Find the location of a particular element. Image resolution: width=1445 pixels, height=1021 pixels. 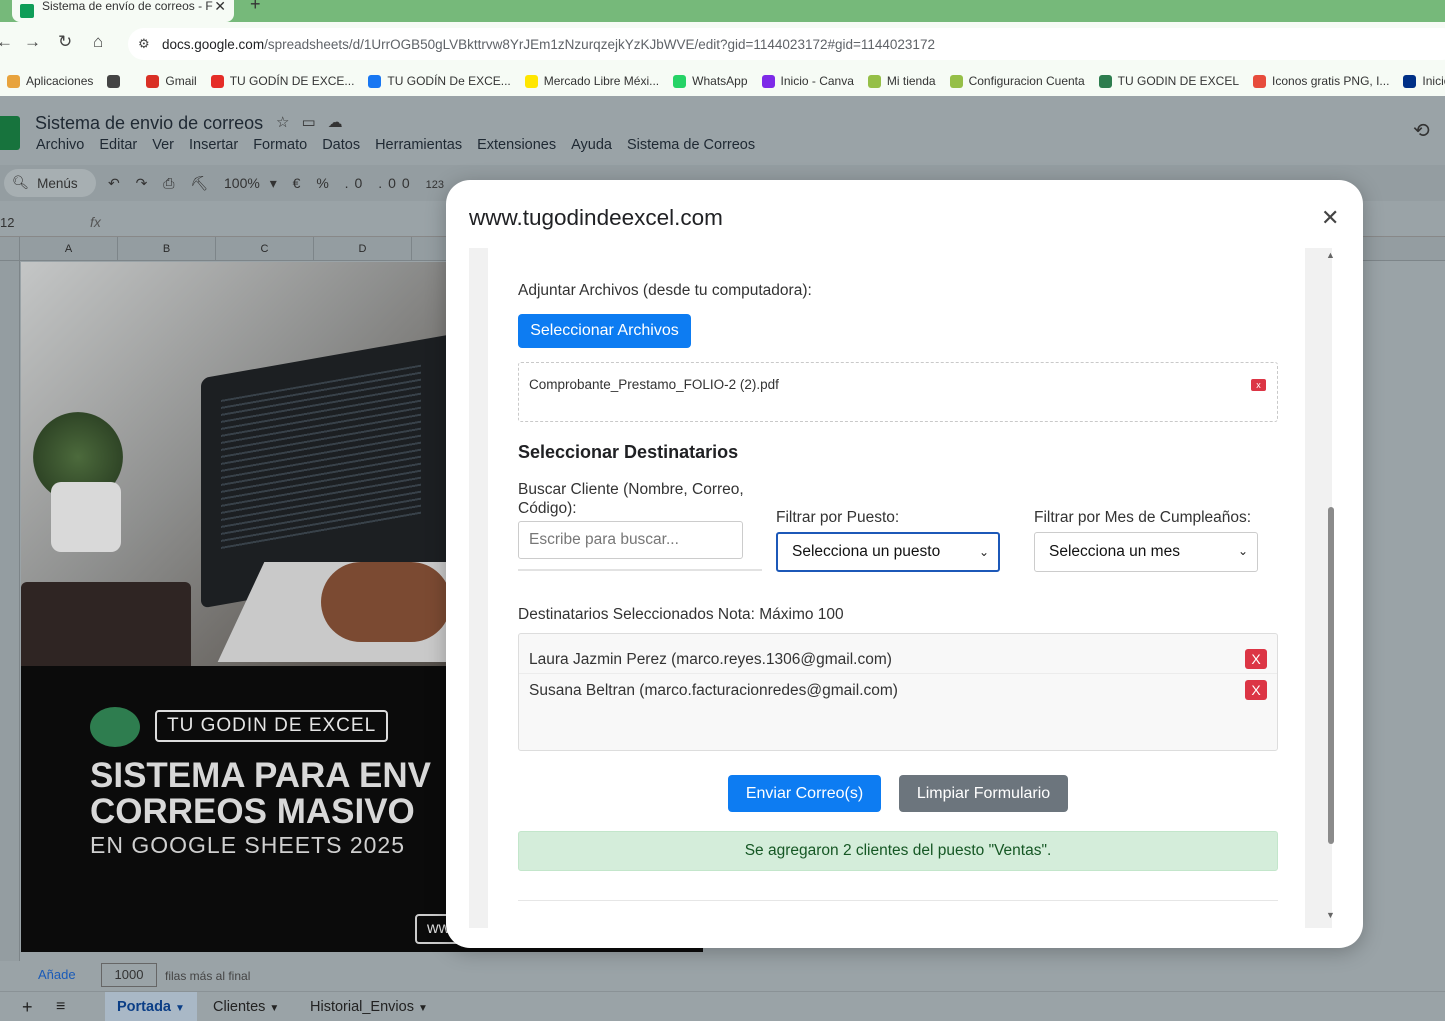

menu-datos: Datos is located at coordinates (341, 145).